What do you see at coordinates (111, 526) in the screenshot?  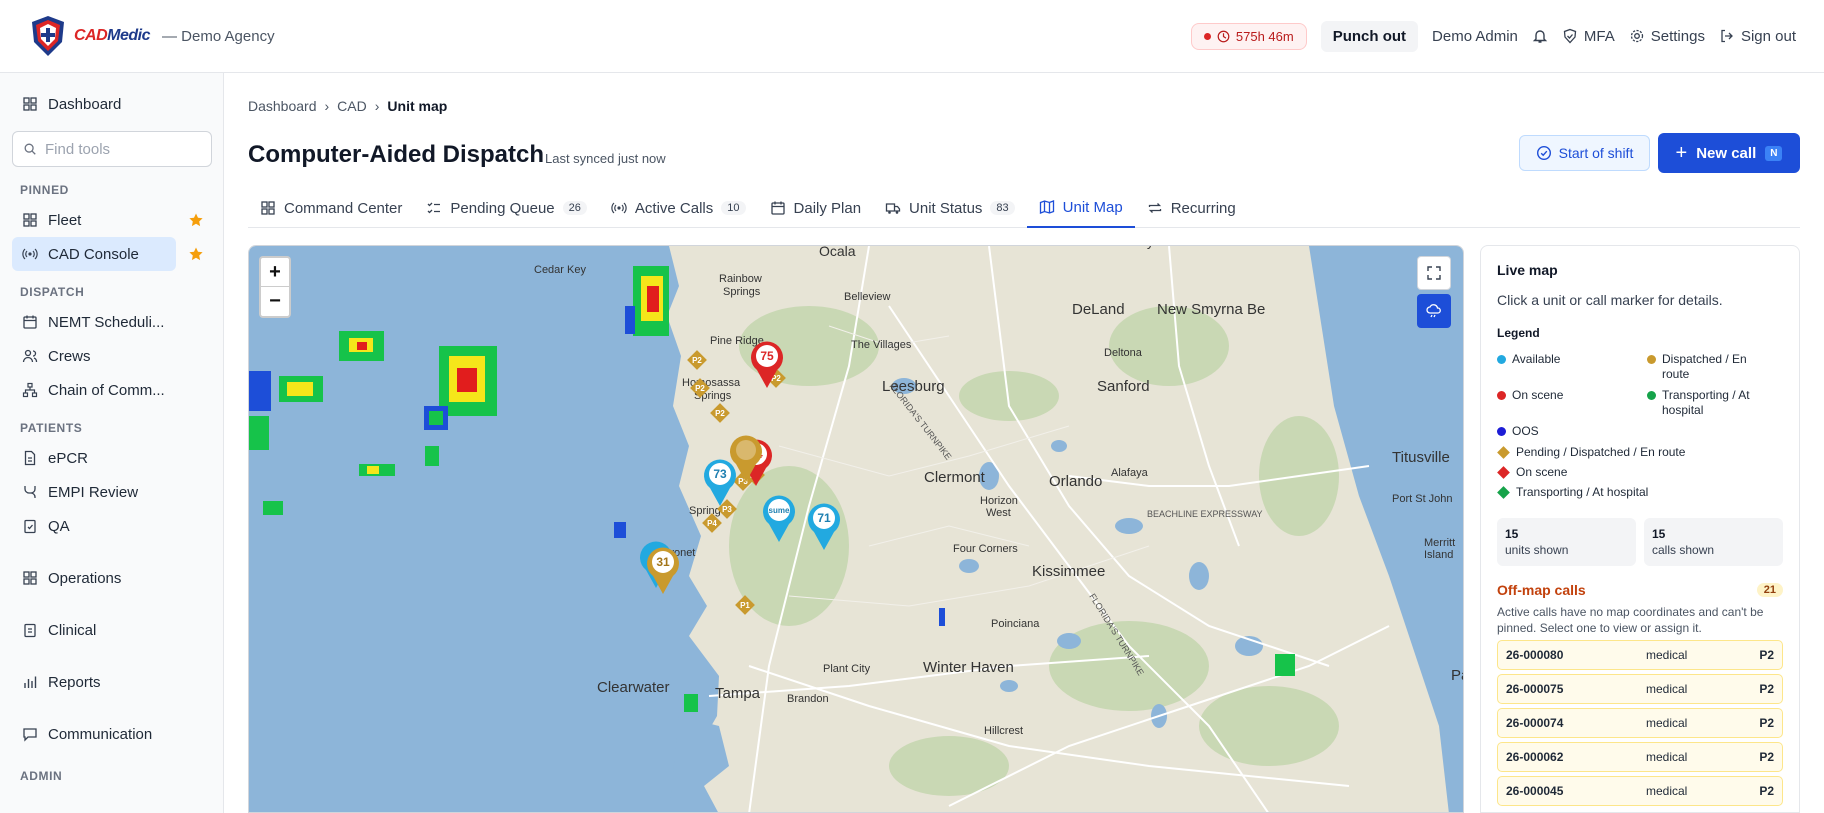 I see `sidebar-item-qa: QA` at bounding box center [111, 526].